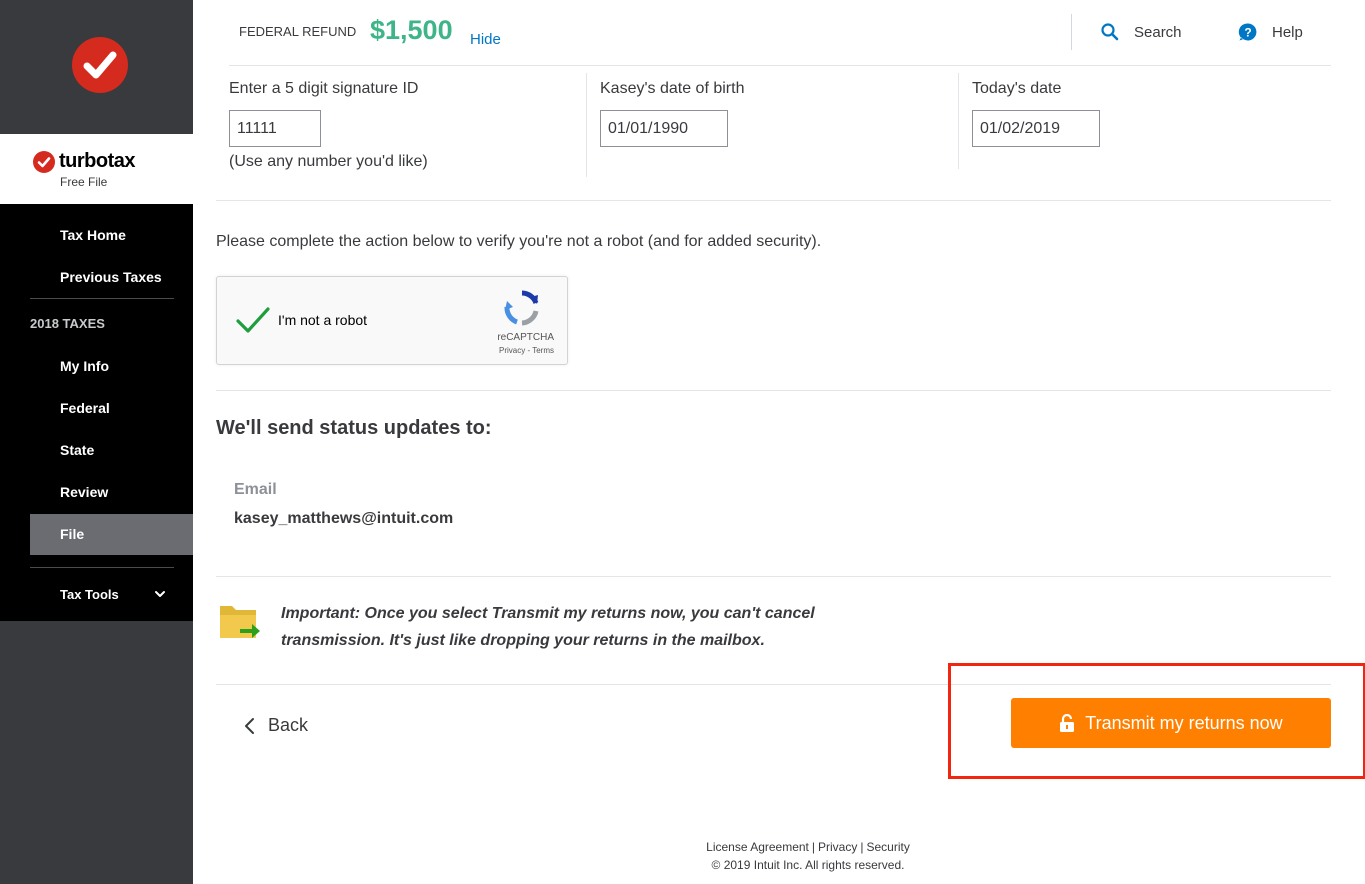 The image size is (1365, 884). Describe the element at coordinates (515, 350) in the screenshot. I see `captcha-links: Privacy - Terms` at that location.